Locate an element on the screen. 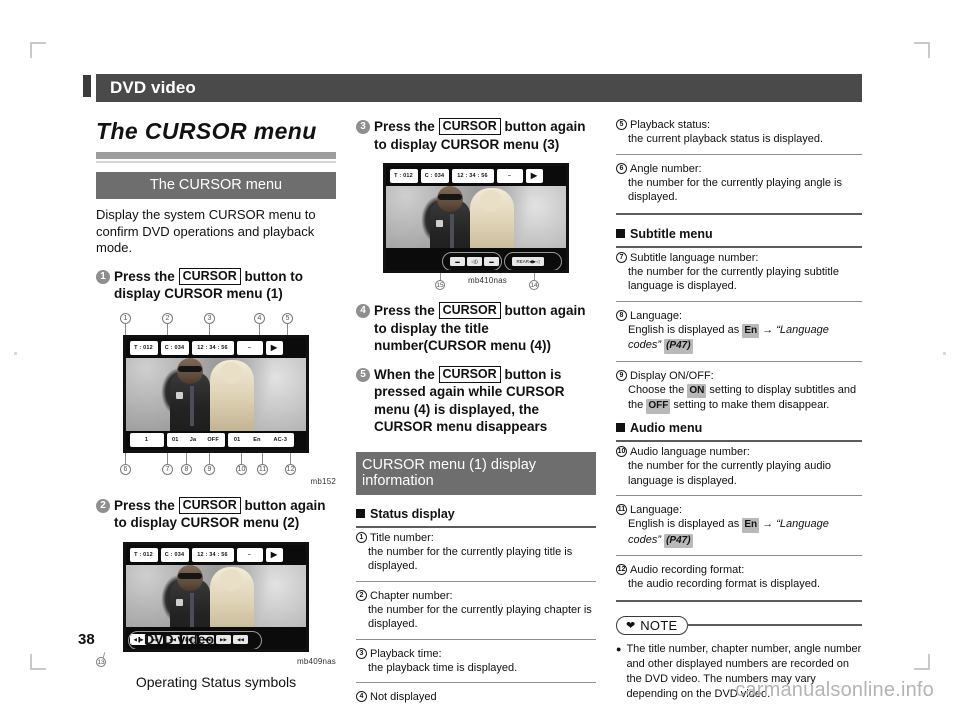  edge-mark-right is located at coordinates (944, 353).